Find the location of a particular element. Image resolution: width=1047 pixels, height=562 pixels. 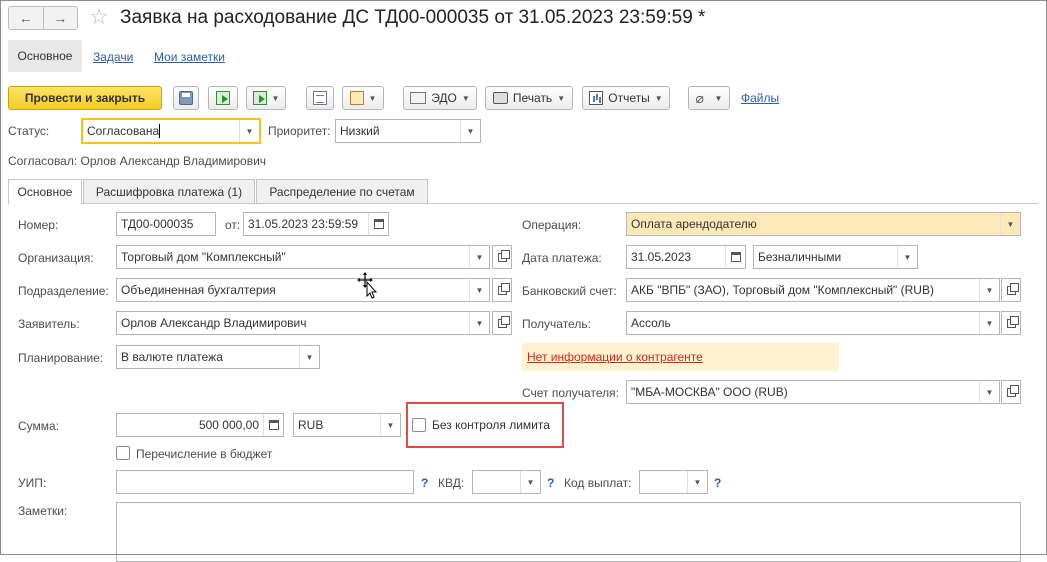

department-field: Объединенная бухгалтерия ▼ is located at coordinates (303, 290).